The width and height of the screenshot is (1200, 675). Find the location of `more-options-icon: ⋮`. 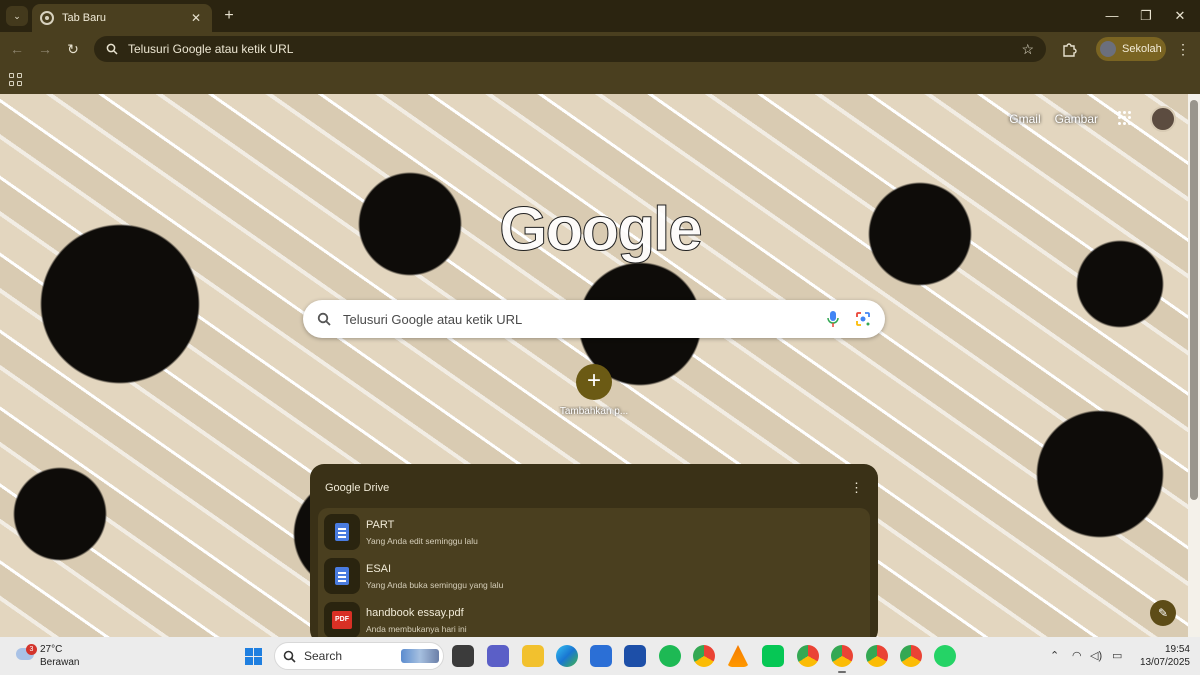

more-options-icon: ⋮ is located at coordinates (856, 488).